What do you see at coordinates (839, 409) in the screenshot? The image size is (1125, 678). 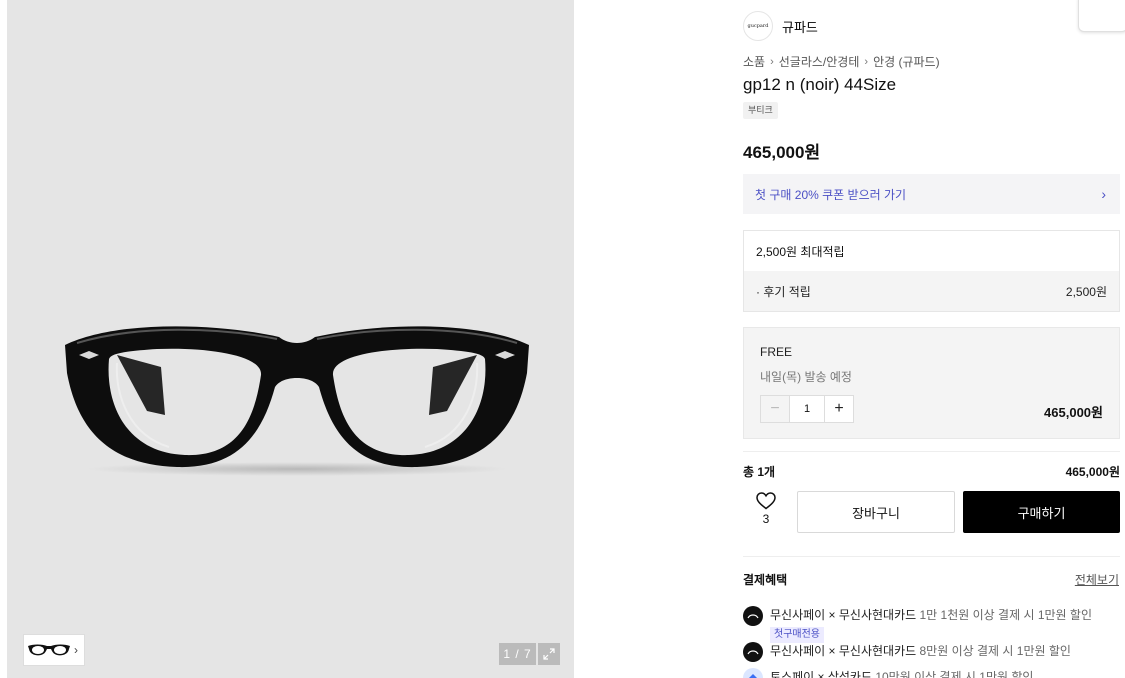 I see `increase-quantity-button: +` at bounding box center [839, 409].